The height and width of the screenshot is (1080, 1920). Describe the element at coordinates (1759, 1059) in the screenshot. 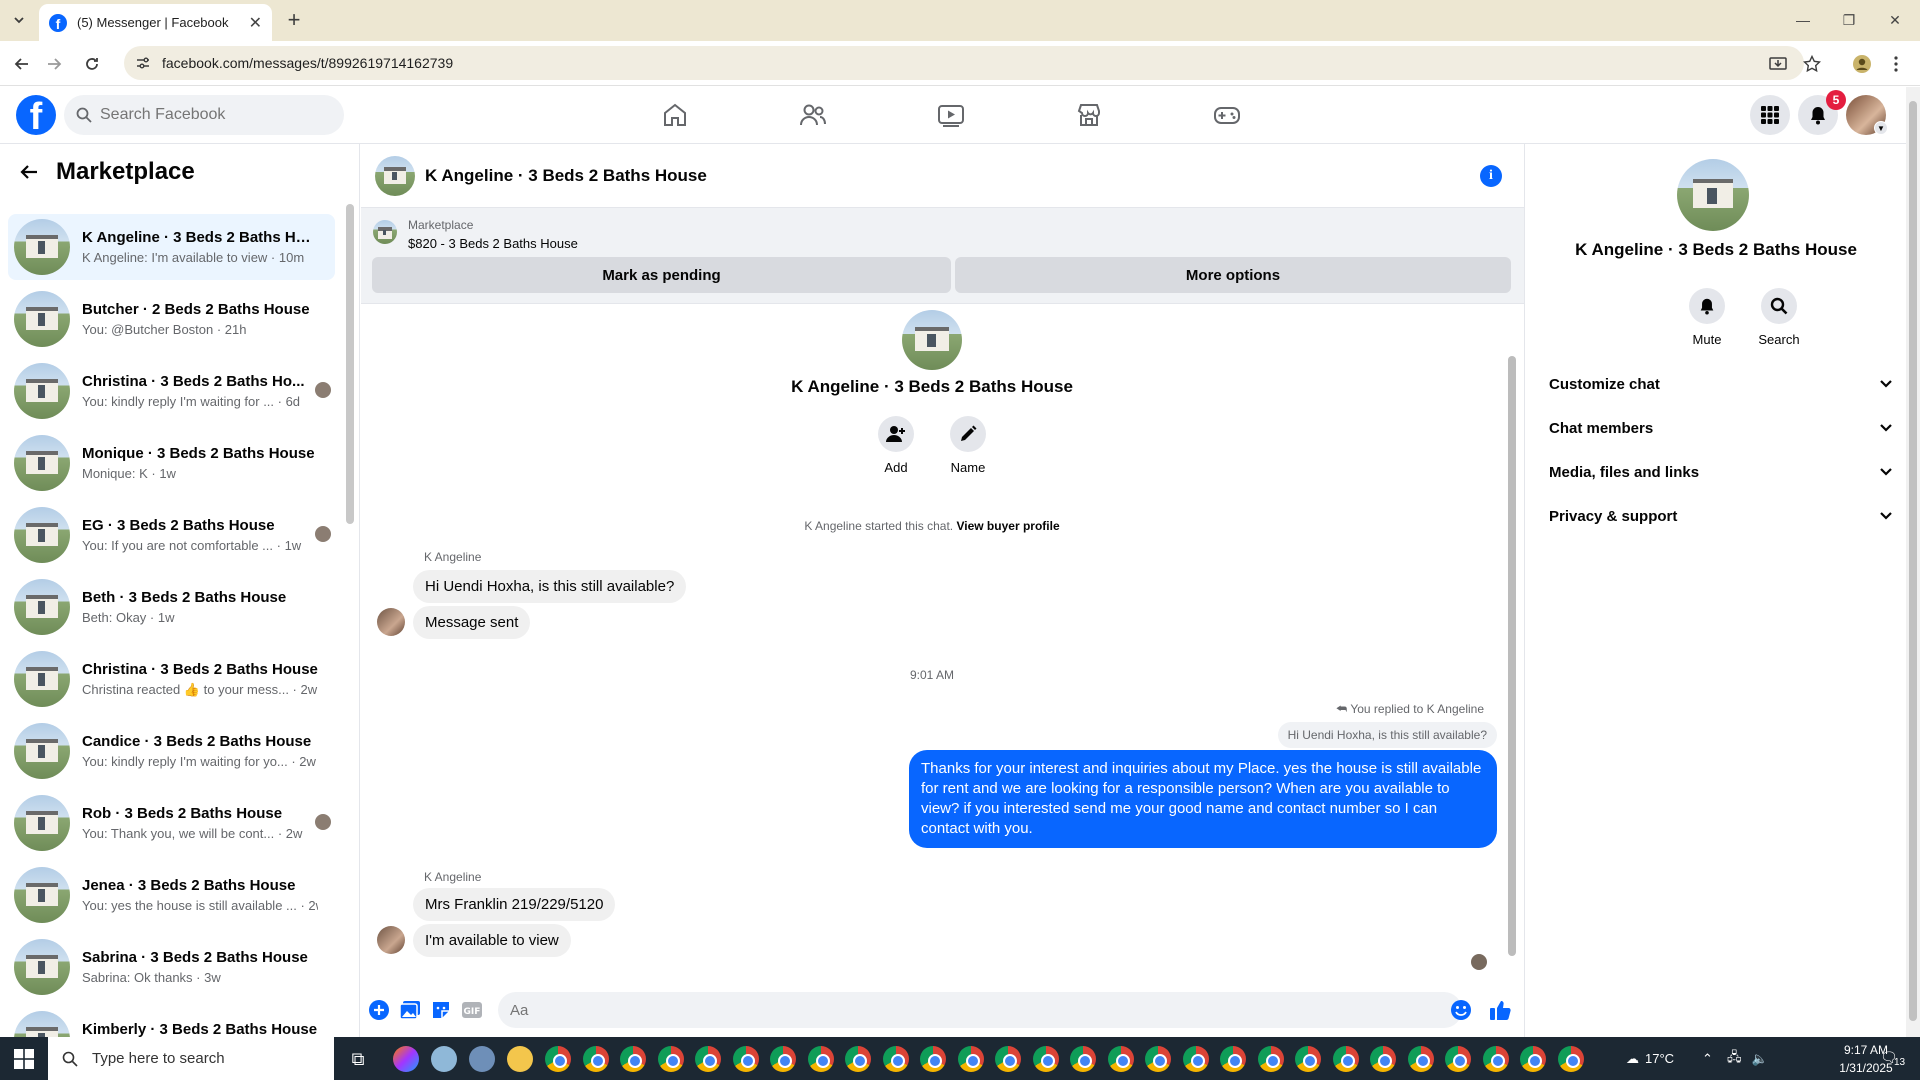

I see `volume-icon: 🔈` at that location.